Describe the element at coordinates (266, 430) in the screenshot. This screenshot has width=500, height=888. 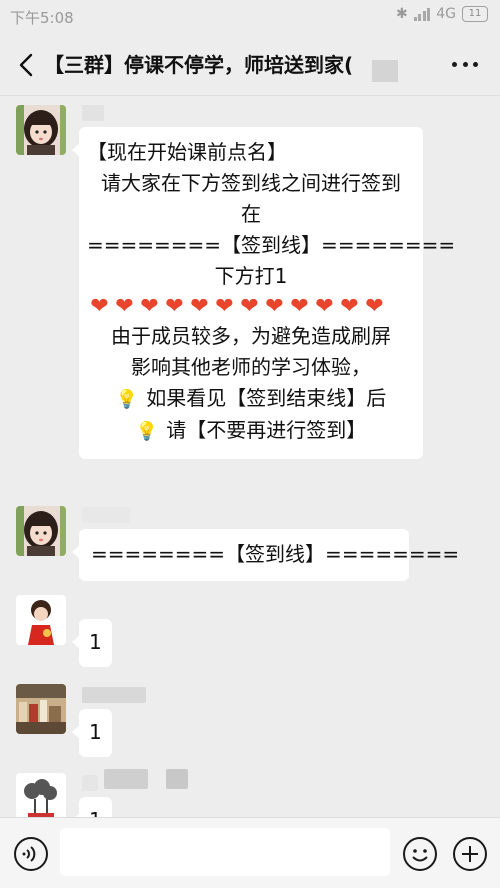
I see `message-line: 请【不要再进行签到】` at that location.